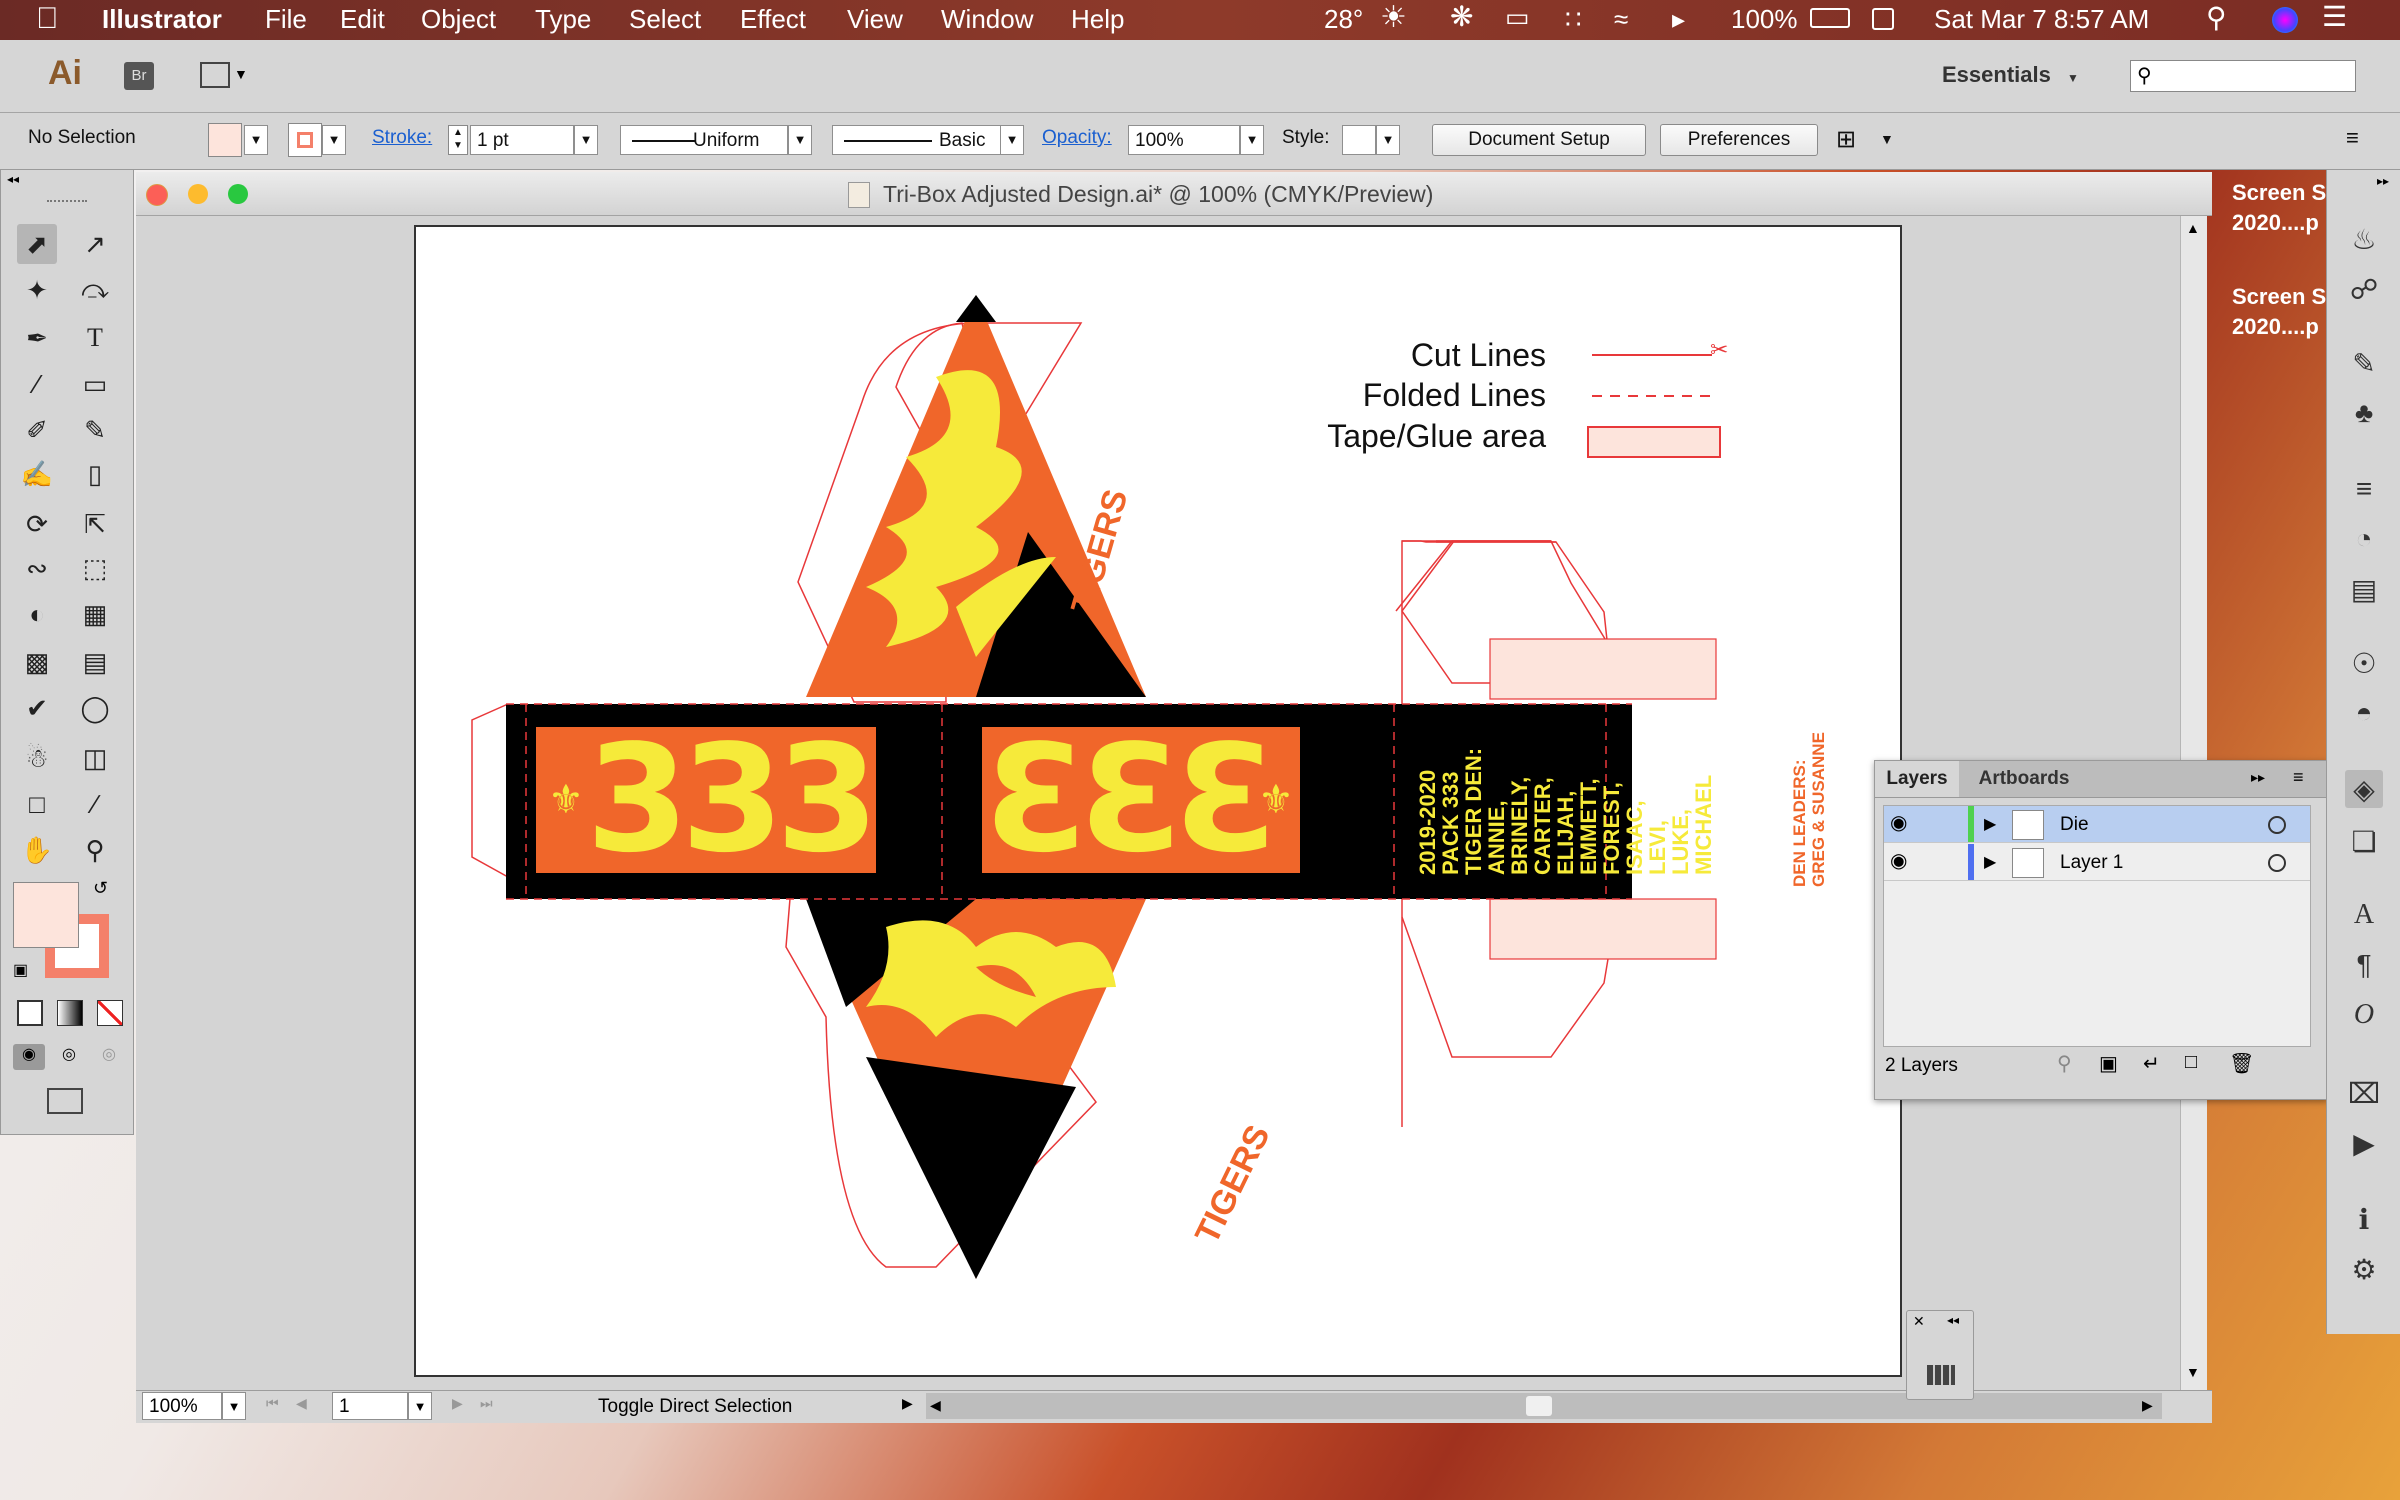 The width and height of the screenshot is (2400, 1500). Describe the element at coordinates (457, 1403) in the screenshot. I see `next-artboard-icon: ▶` at that location.